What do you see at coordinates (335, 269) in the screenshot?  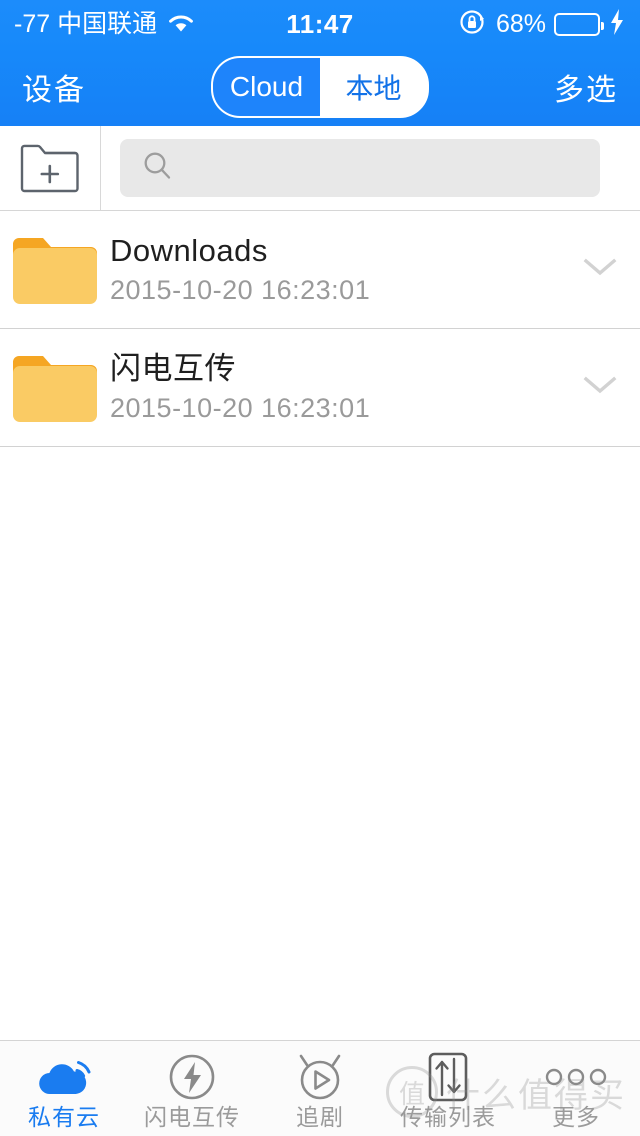 I see `row-texts: Downloads 2015-10-20 16:23:01` at bounding box center [335, 269].